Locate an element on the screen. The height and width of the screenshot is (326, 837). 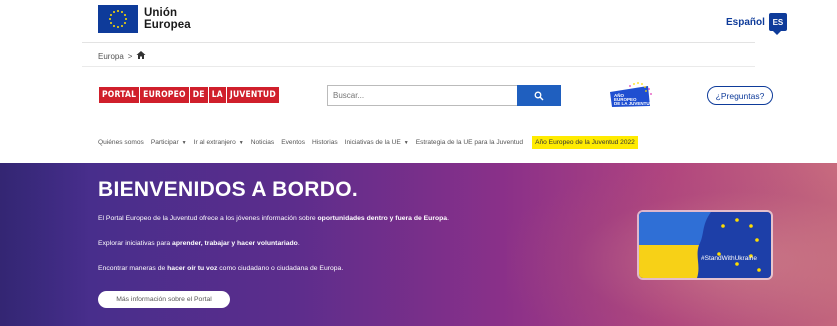
hero-text: como ciudadano o ciudadana de Europa. is located at coordinates (280, 268).